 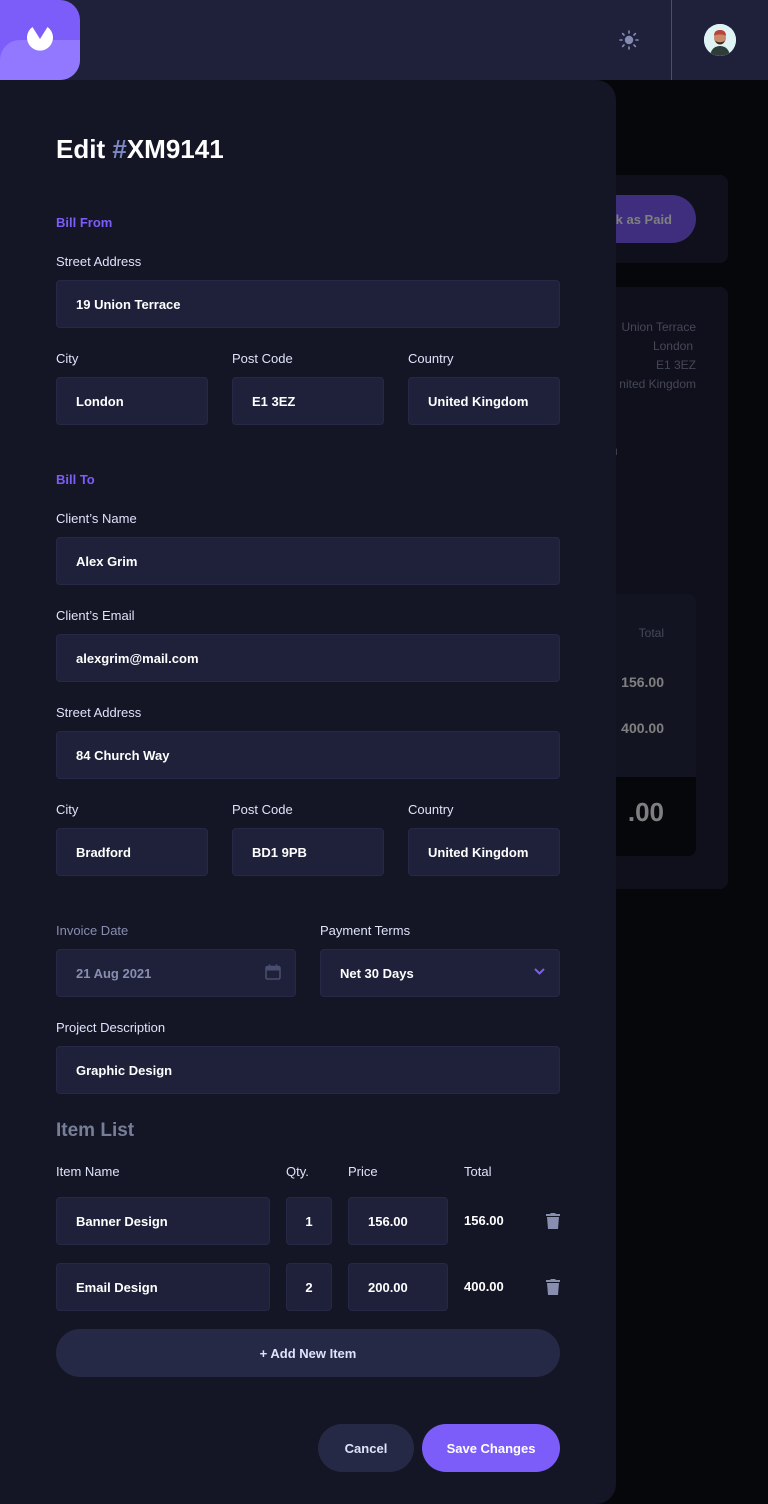 What do you see at coordinates (308, 755) in the screenshot?
I see `client-street-input: 84 Church Way` at bounding box center [308, 755].